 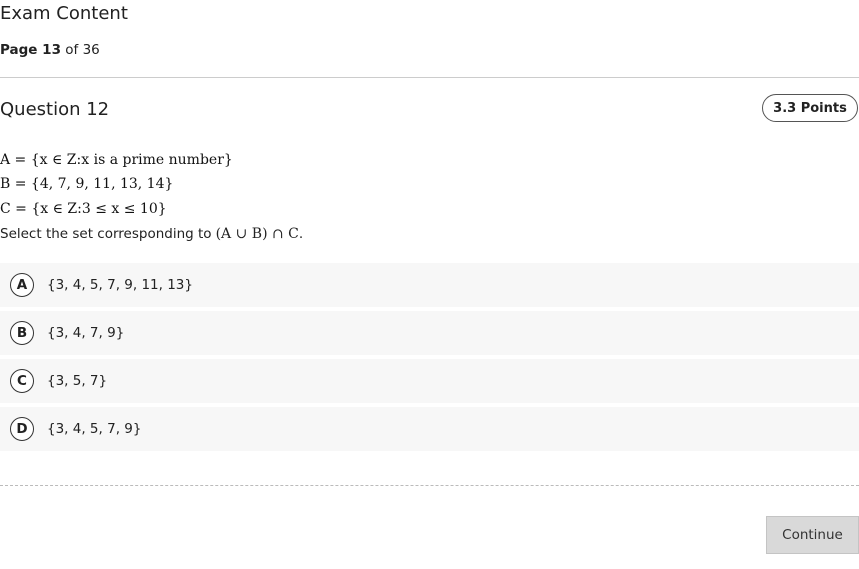 I want to click on points-badge: 3.3 Points, so click(x=810, y=108).